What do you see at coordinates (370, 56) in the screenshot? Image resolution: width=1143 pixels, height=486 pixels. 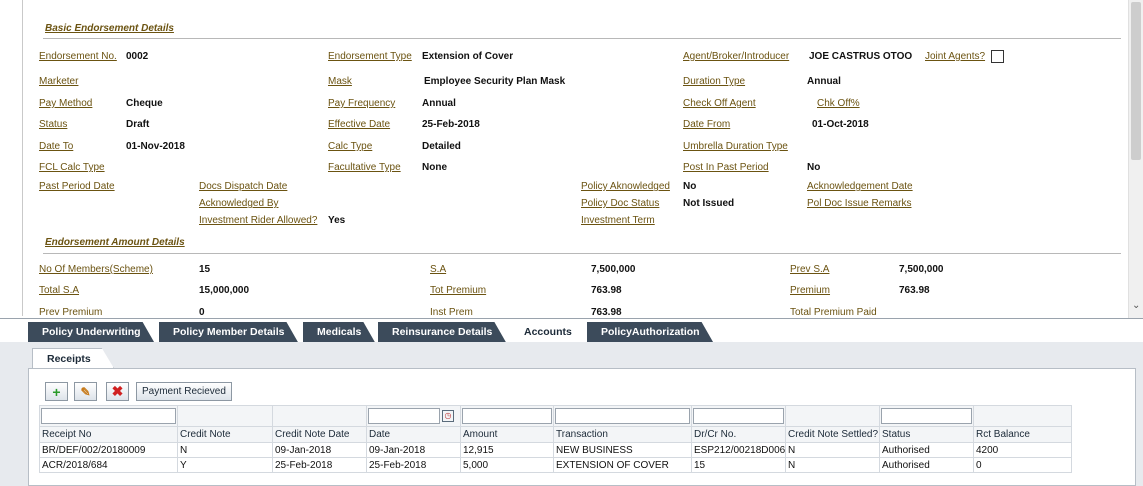 I see `endorsement-type-label: Endorsement Type` at bounding box center [370, 56].